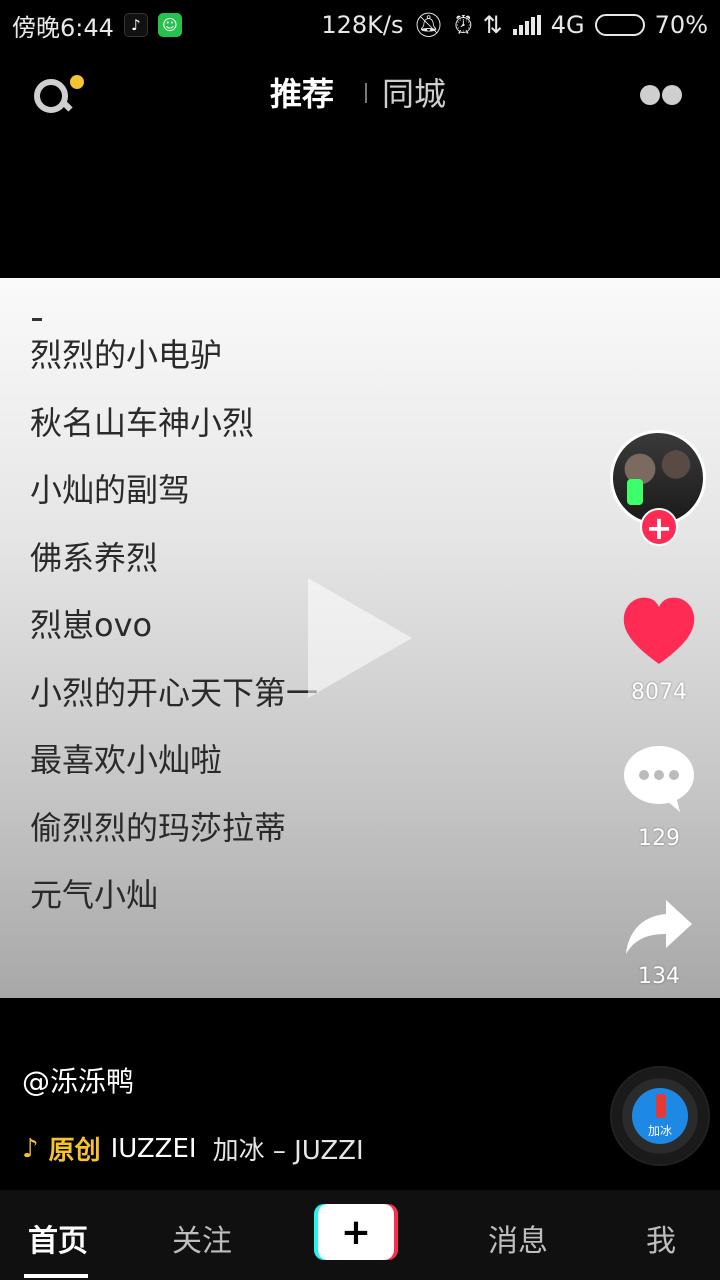 The width and height of the screenshot is (720, 1280). I want to click on music-disc: 加冰, so click(660, 1116).